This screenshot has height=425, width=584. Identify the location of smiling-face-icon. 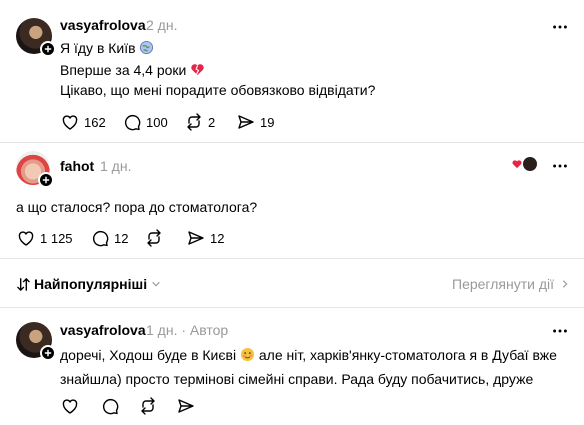
(247, 357).